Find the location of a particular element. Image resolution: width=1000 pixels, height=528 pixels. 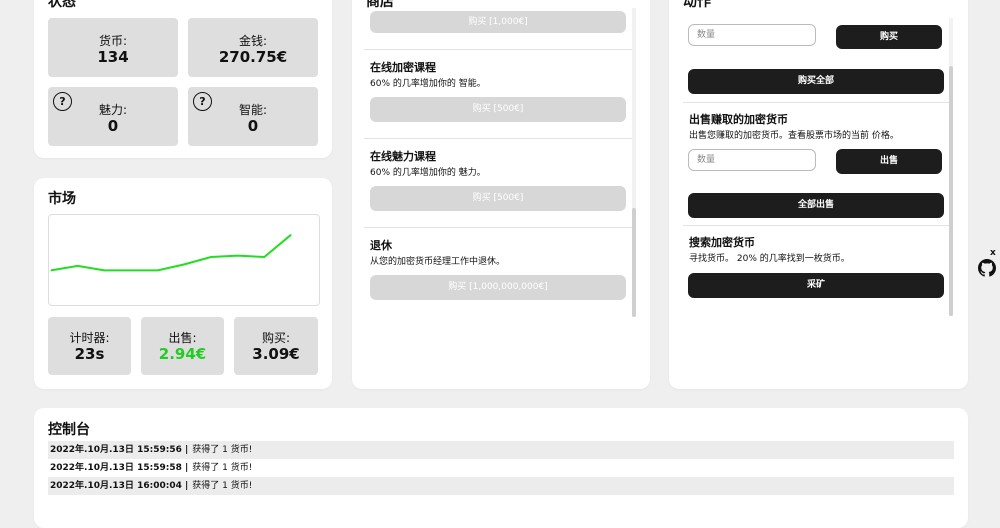

github-icon is located at coordinates (987, 268).